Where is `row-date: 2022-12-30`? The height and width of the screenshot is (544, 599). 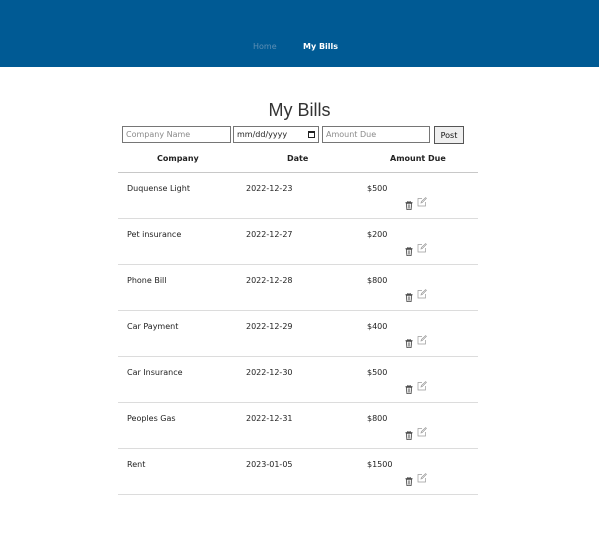 row-date: 2022-12-30 is located at coordinates (269, 372).